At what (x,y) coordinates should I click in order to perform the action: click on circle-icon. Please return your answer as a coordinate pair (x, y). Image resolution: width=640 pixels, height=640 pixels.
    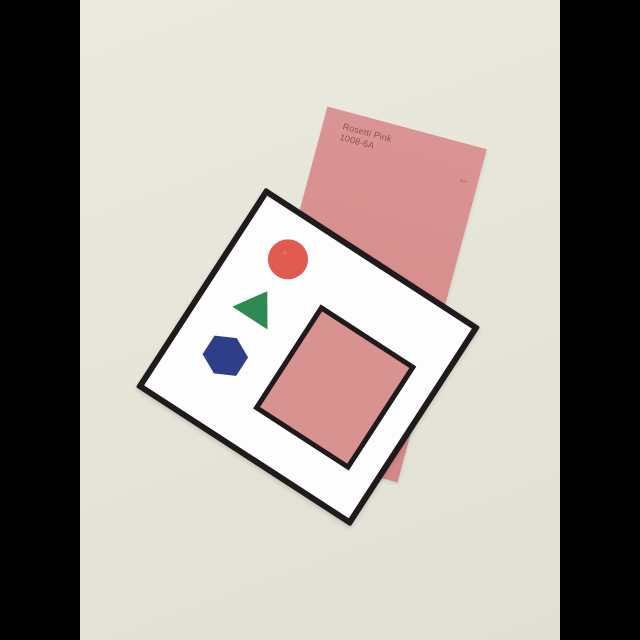
    Looking at the image, I should click on (287, 259).